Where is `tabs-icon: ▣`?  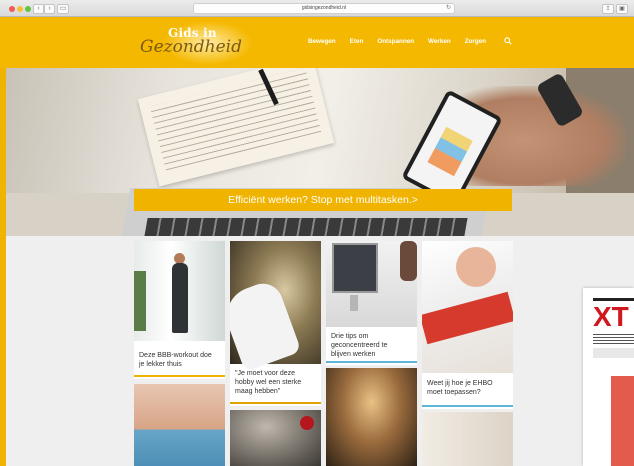 tabs-icon: ▣ is located at coordinates (622, 9).